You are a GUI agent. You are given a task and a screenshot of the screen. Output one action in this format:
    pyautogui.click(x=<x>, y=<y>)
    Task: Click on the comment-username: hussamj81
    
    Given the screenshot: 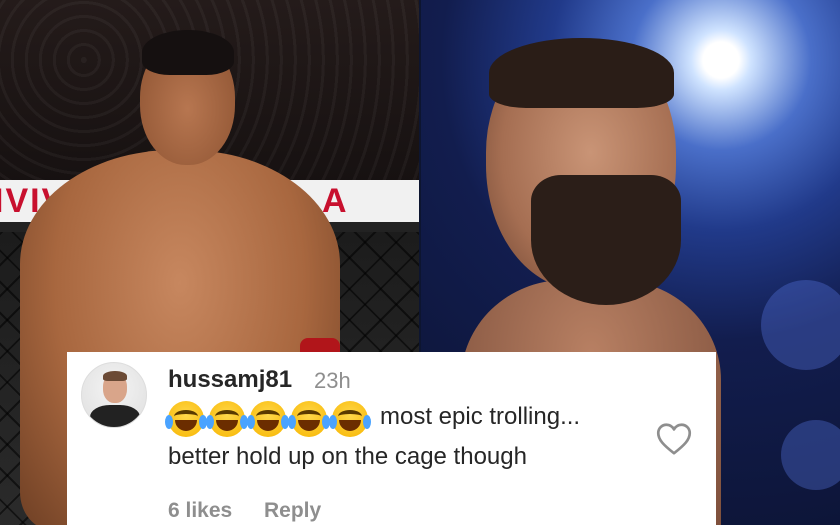 What is the action you would take?
    pyautogui.click(x=230, y=380)
    